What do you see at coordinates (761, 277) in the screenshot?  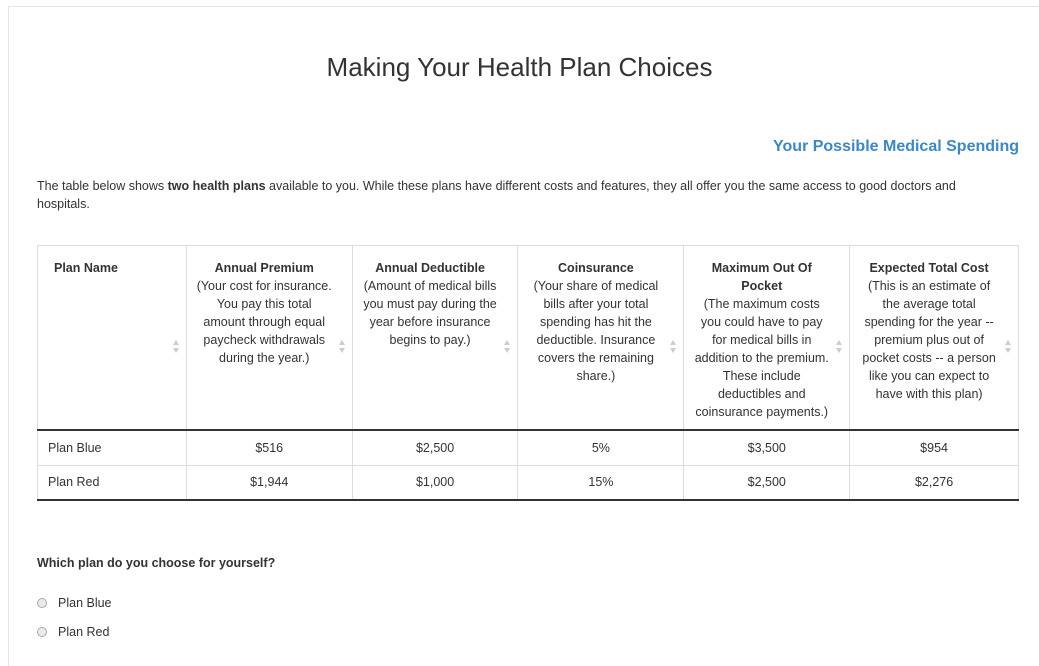 I see `column-title: Maximum Out Of Pocket` at bounding box center [761, 277].